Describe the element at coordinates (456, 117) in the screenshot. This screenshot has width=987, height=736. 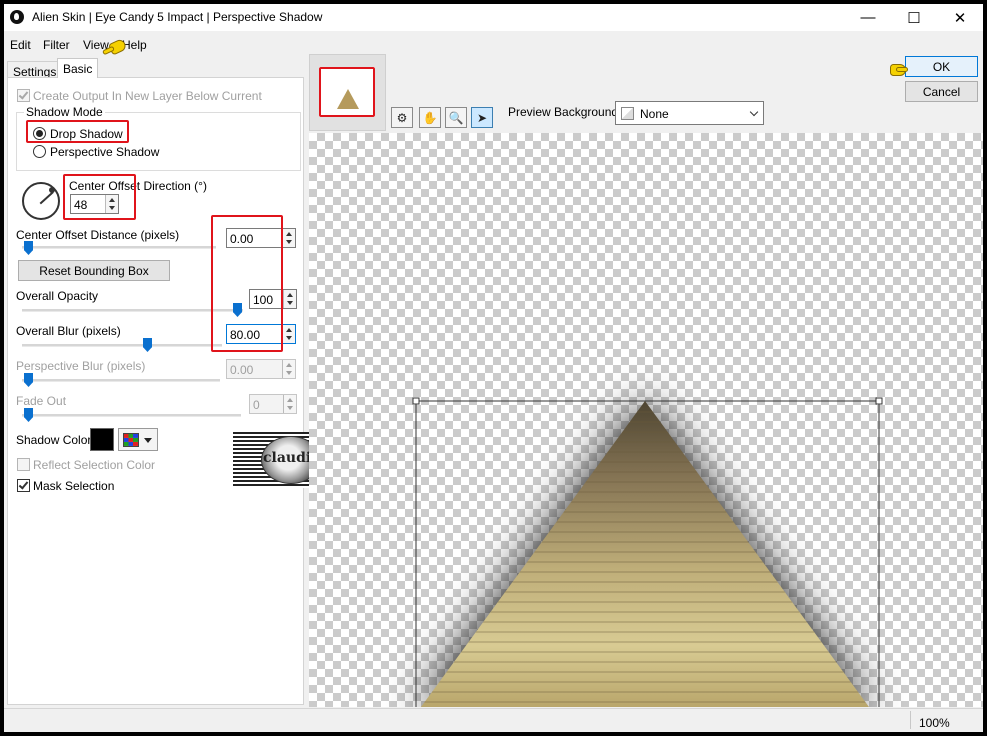
I see `zoom-tool-icon: 🔍` at that location.